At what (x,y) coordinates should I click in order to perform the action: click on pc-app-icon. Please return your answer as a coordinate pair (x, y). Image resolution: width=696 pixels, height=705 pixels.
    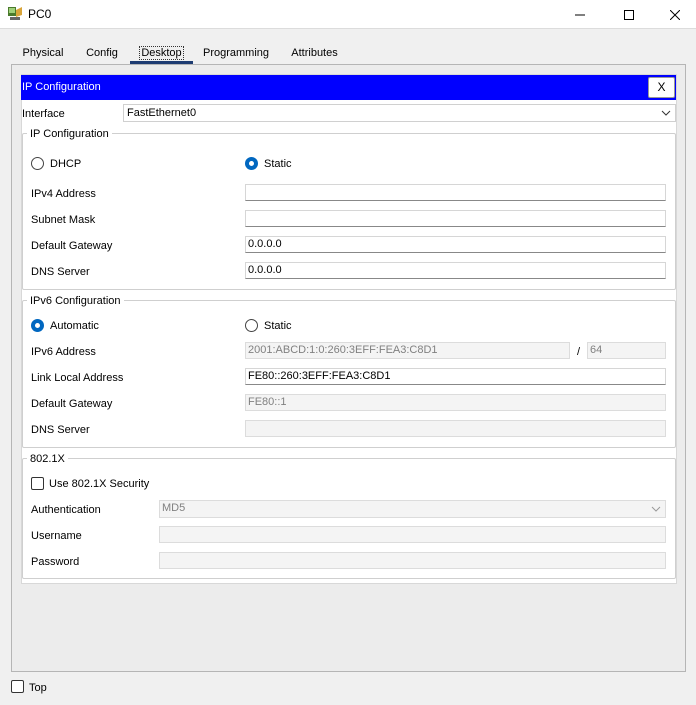
    Looking at the image, I should click on (15, 13).